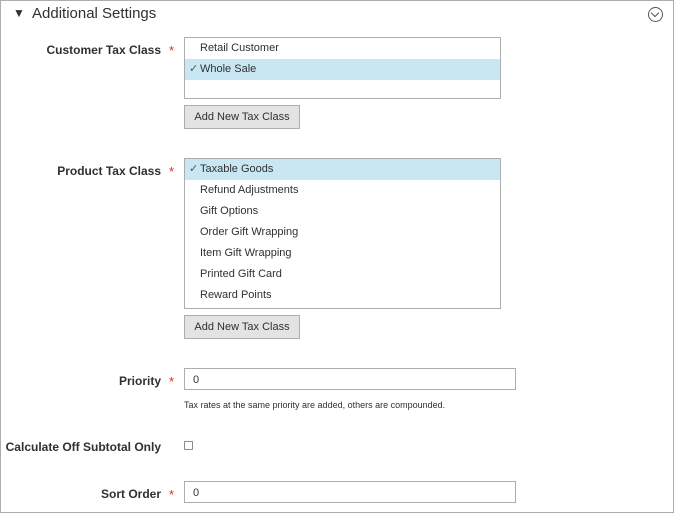  I want to click on list-option-label: Order Gift Wrapping, so click(249, 232).